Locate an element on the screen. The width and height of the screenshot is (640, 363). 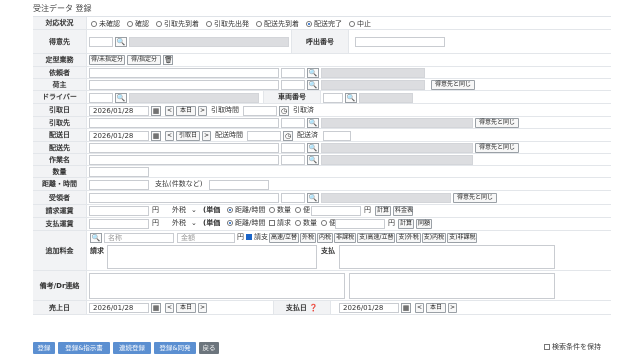
customer-search-icon: 🔍 is located at coordinates (121, 42).